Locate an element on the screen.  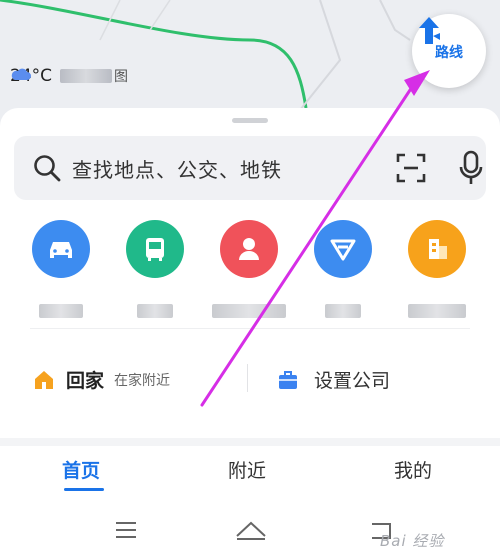
car-icon is located at coordinates (61, 250).